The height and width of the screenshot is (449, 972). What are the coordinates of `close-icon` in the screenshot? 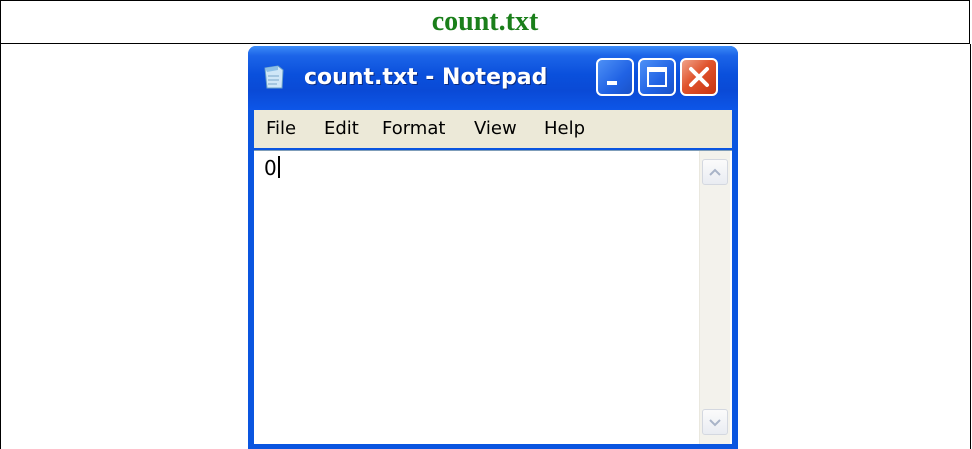 It's located at (699, 77).